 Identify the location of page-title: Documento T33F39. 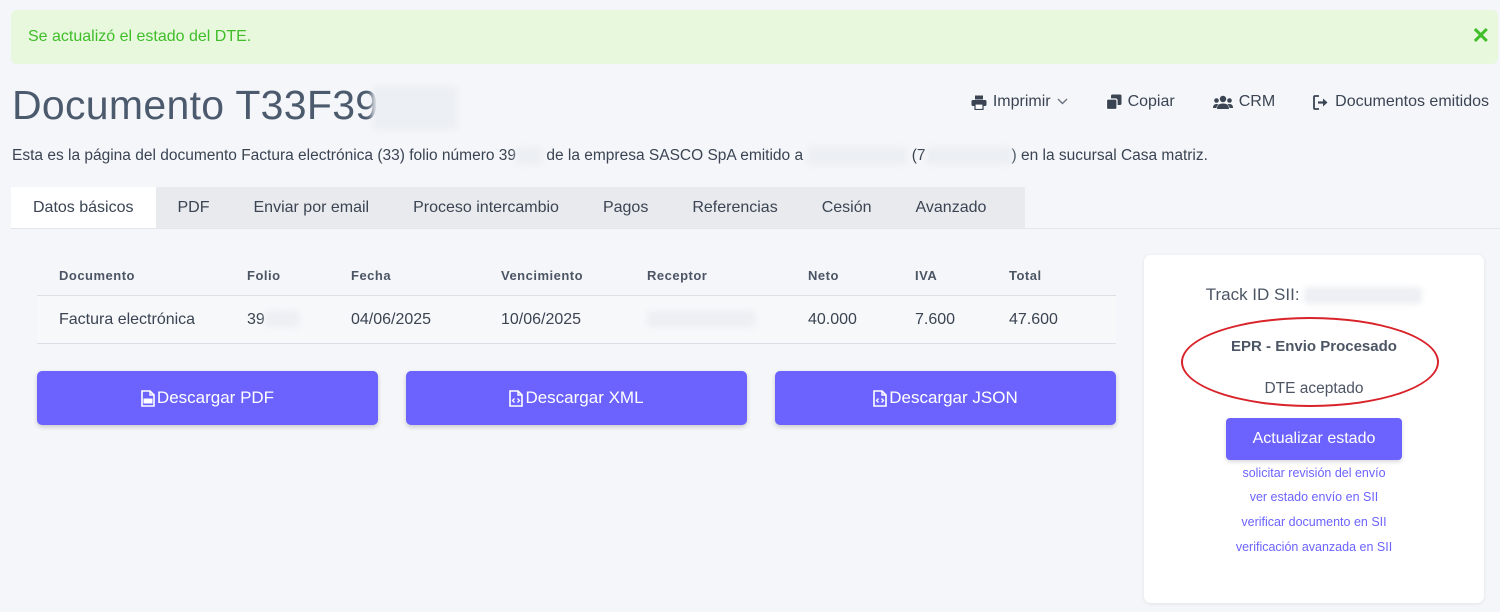
(235, 106).